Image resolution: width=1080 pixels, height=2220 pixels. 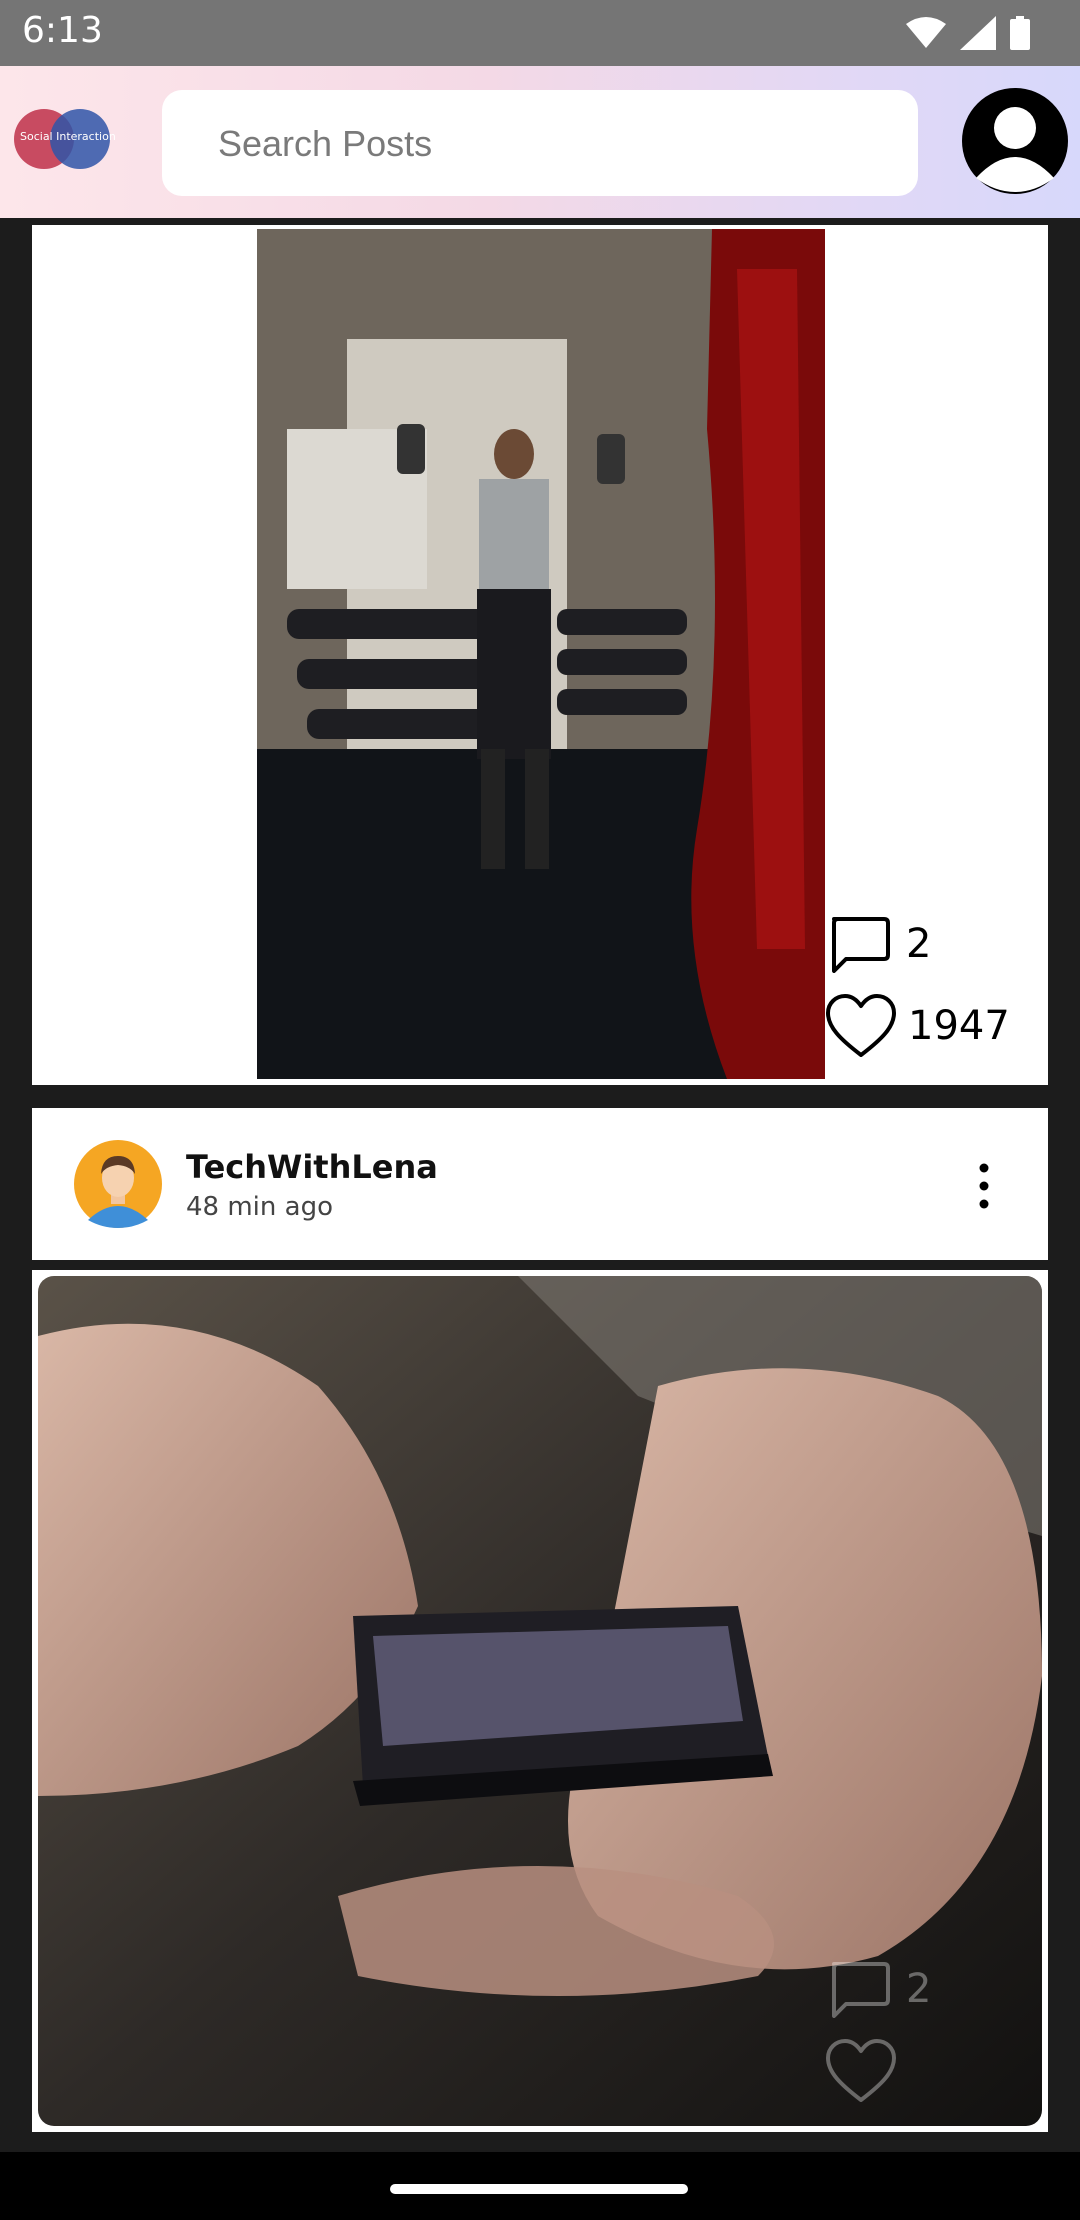 What do you see at coordinates (539, 2189) in the screenshot?
I see `home-gesture-handle` at bounding box center [539, 2189].